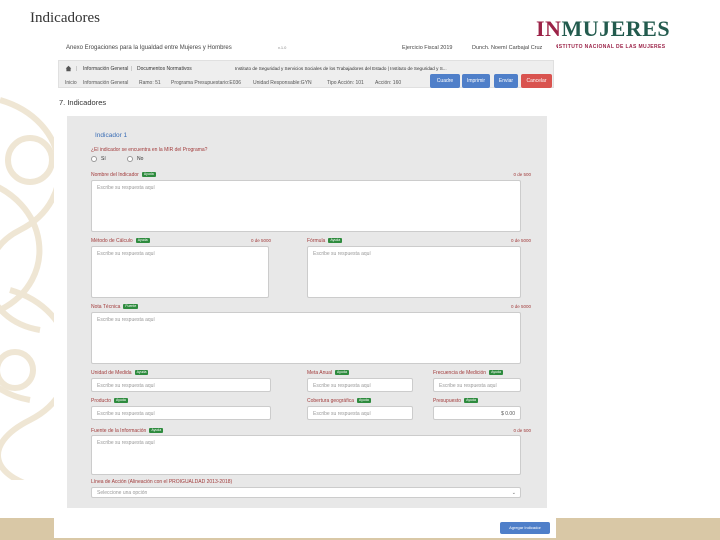  I want to click on radio-no-label: No, so click(140, 159).